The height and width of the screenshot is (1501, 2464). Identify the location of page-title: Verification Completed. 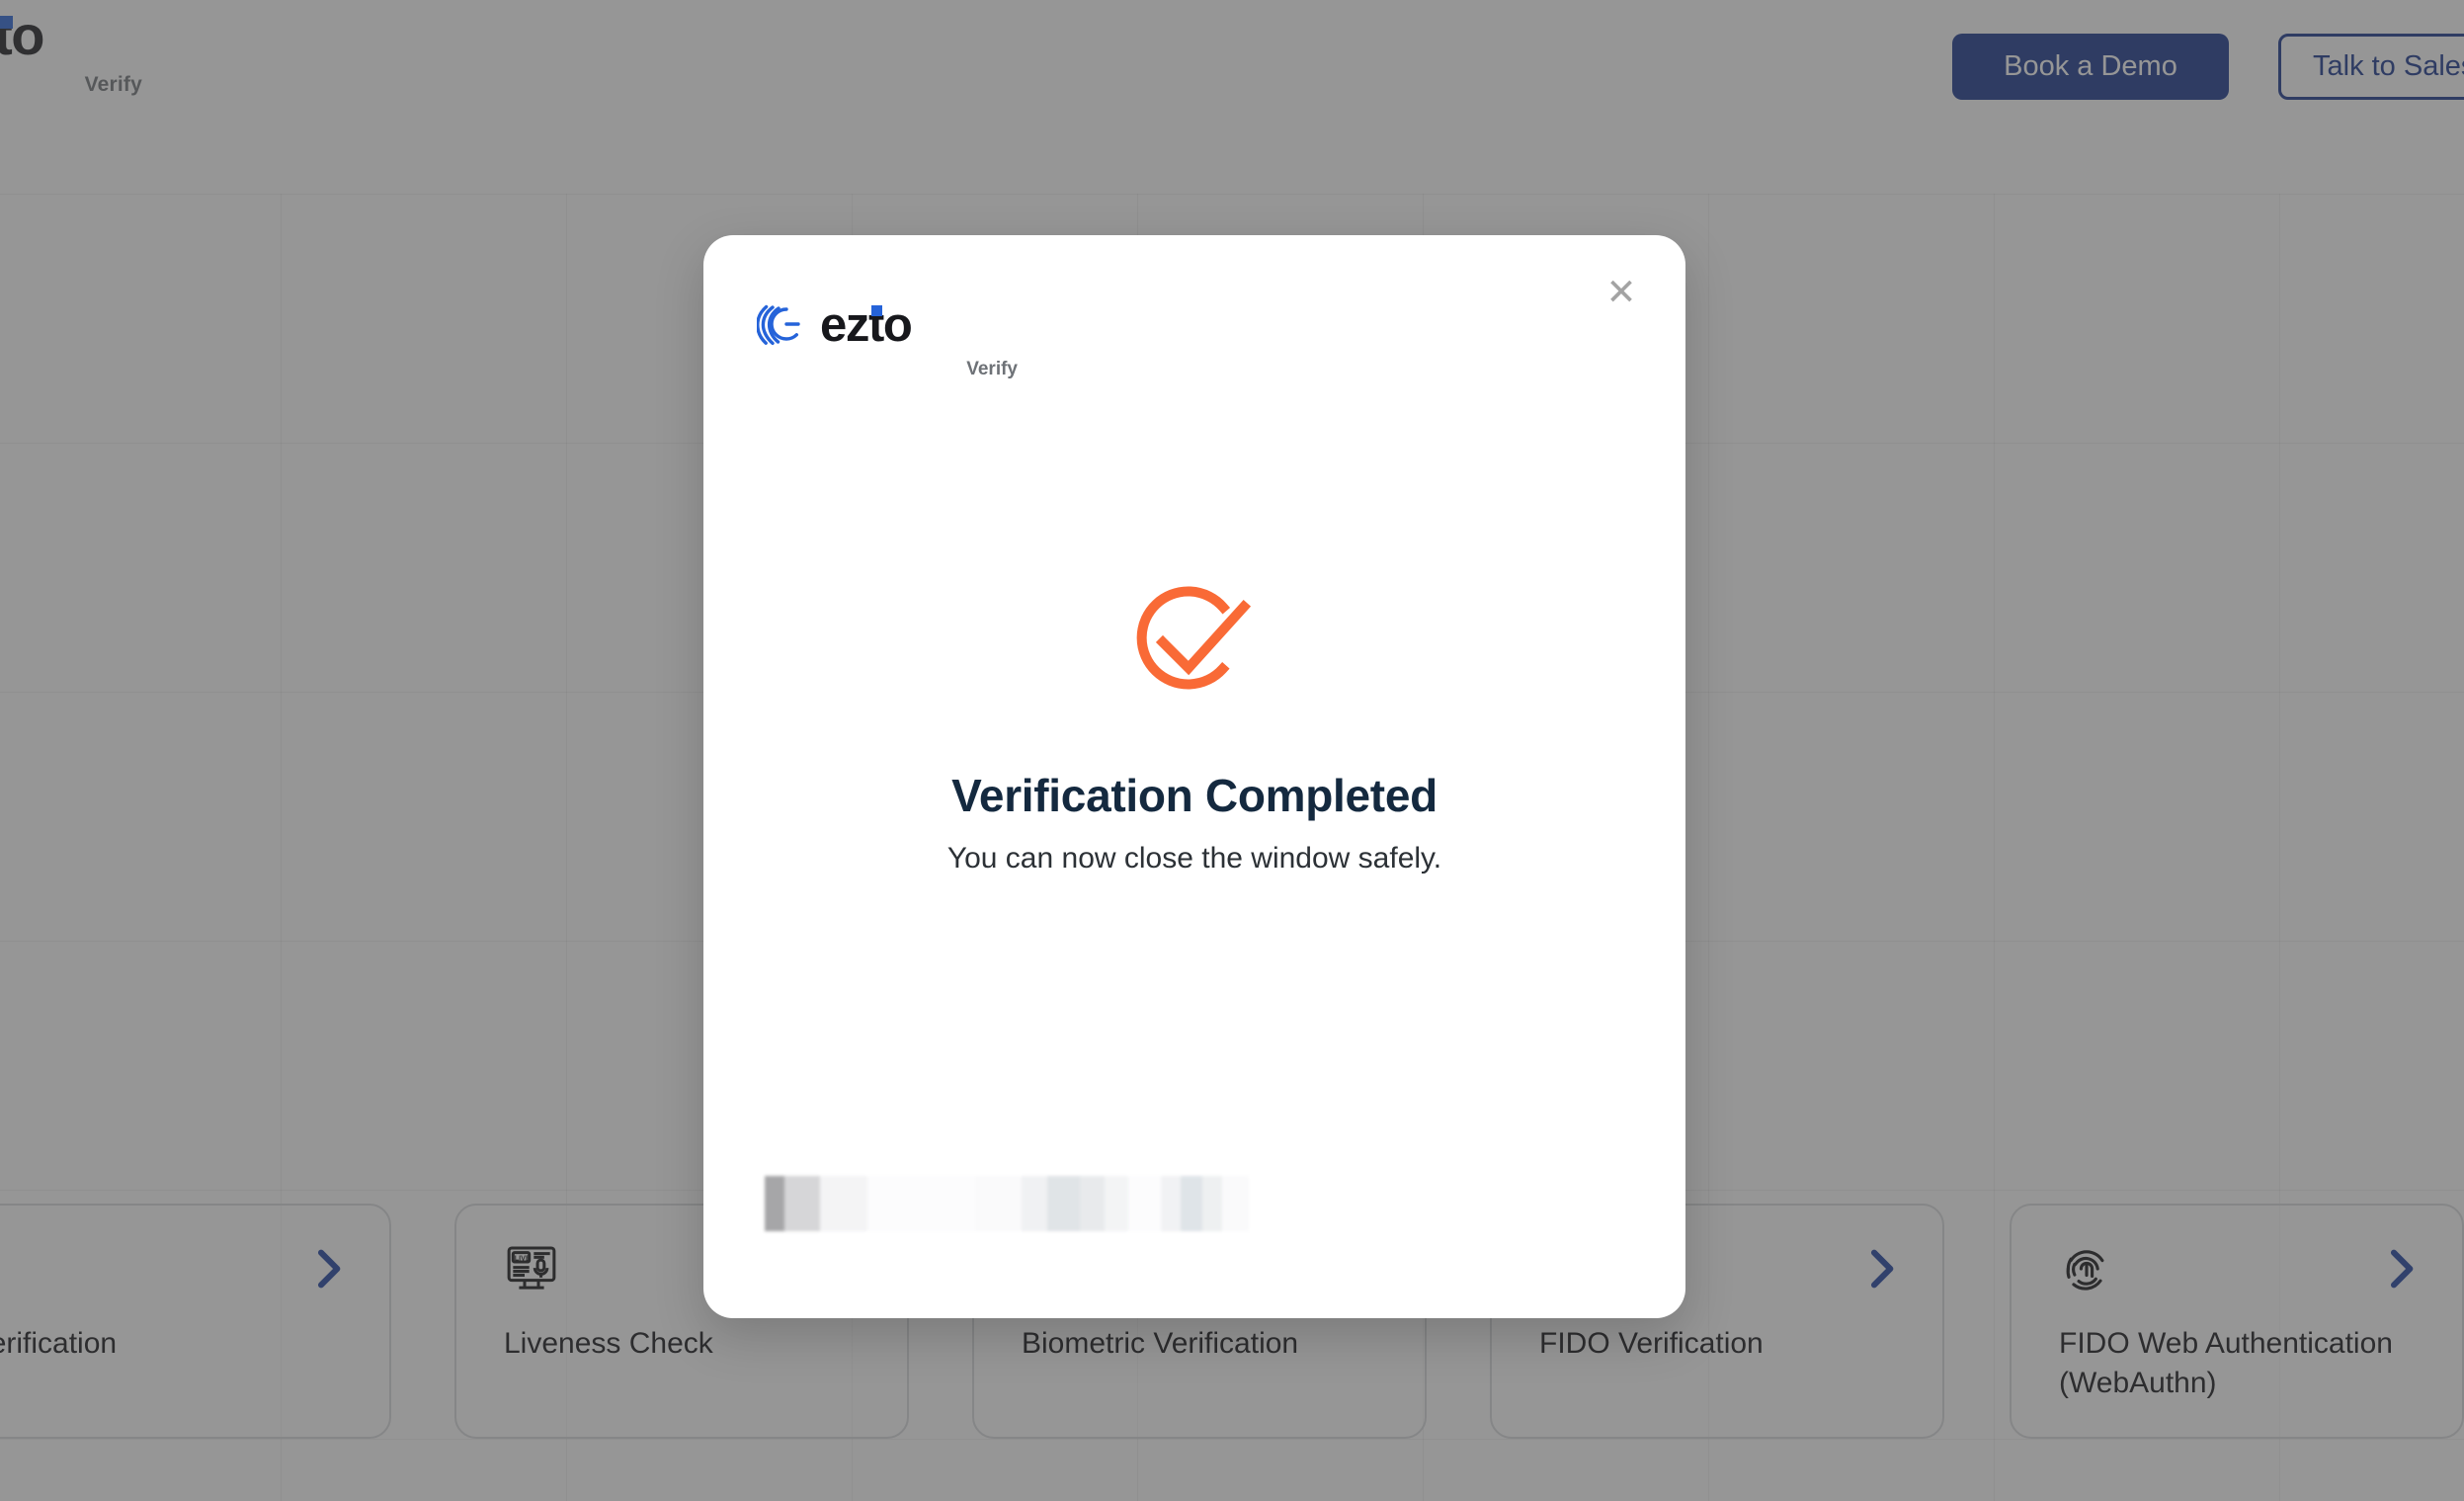
(1194, 795).